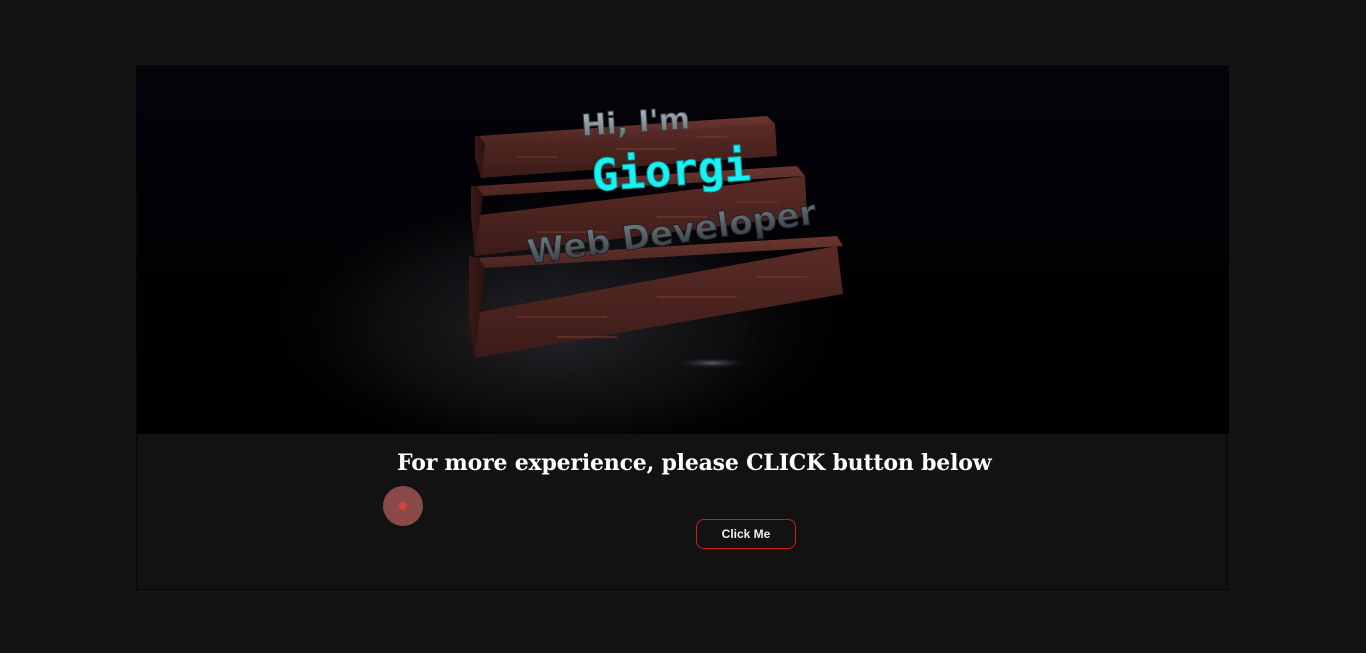  I want to click on cursor-dot, so click(403, 506).